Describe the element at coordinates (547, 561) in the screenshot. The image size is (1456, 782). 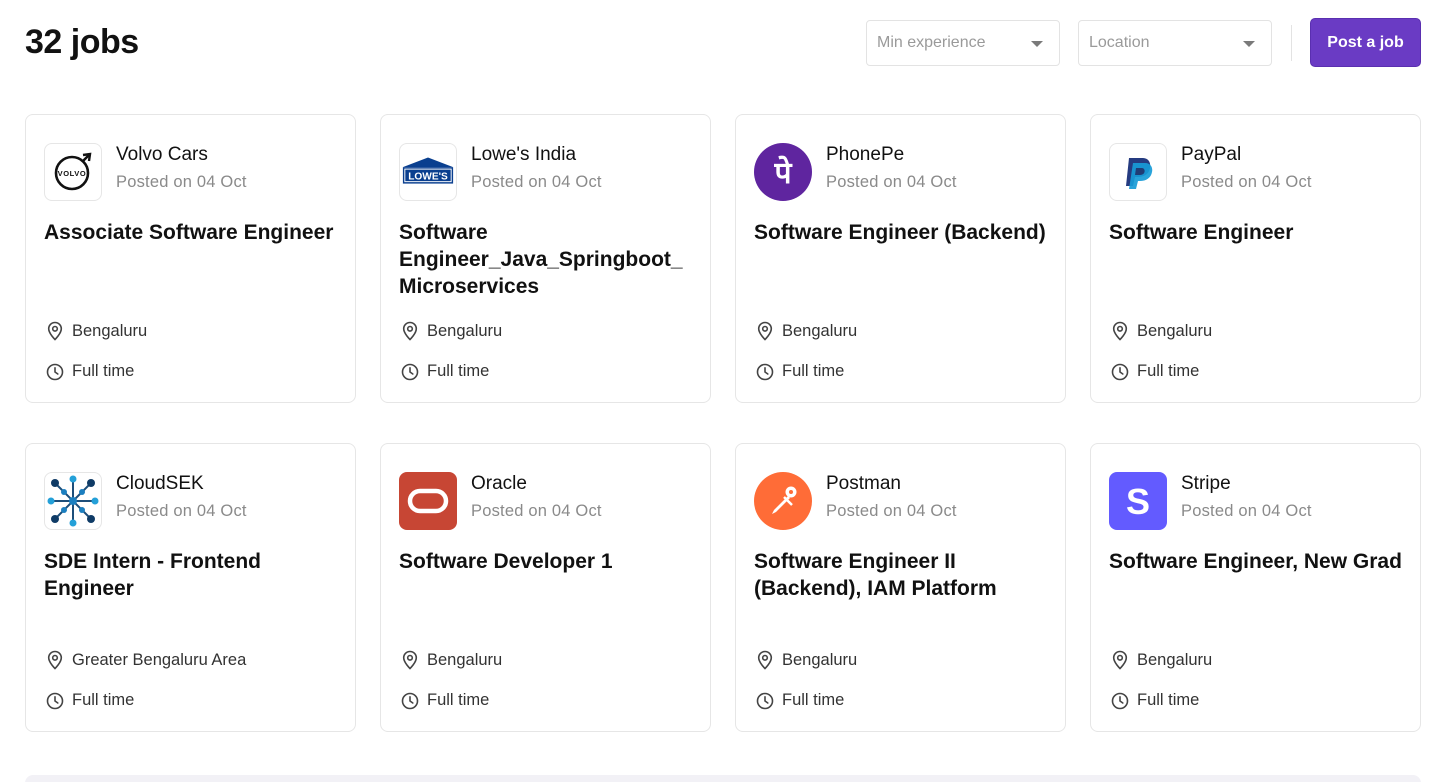
I see `job-title: Software Developer 1` at that location.